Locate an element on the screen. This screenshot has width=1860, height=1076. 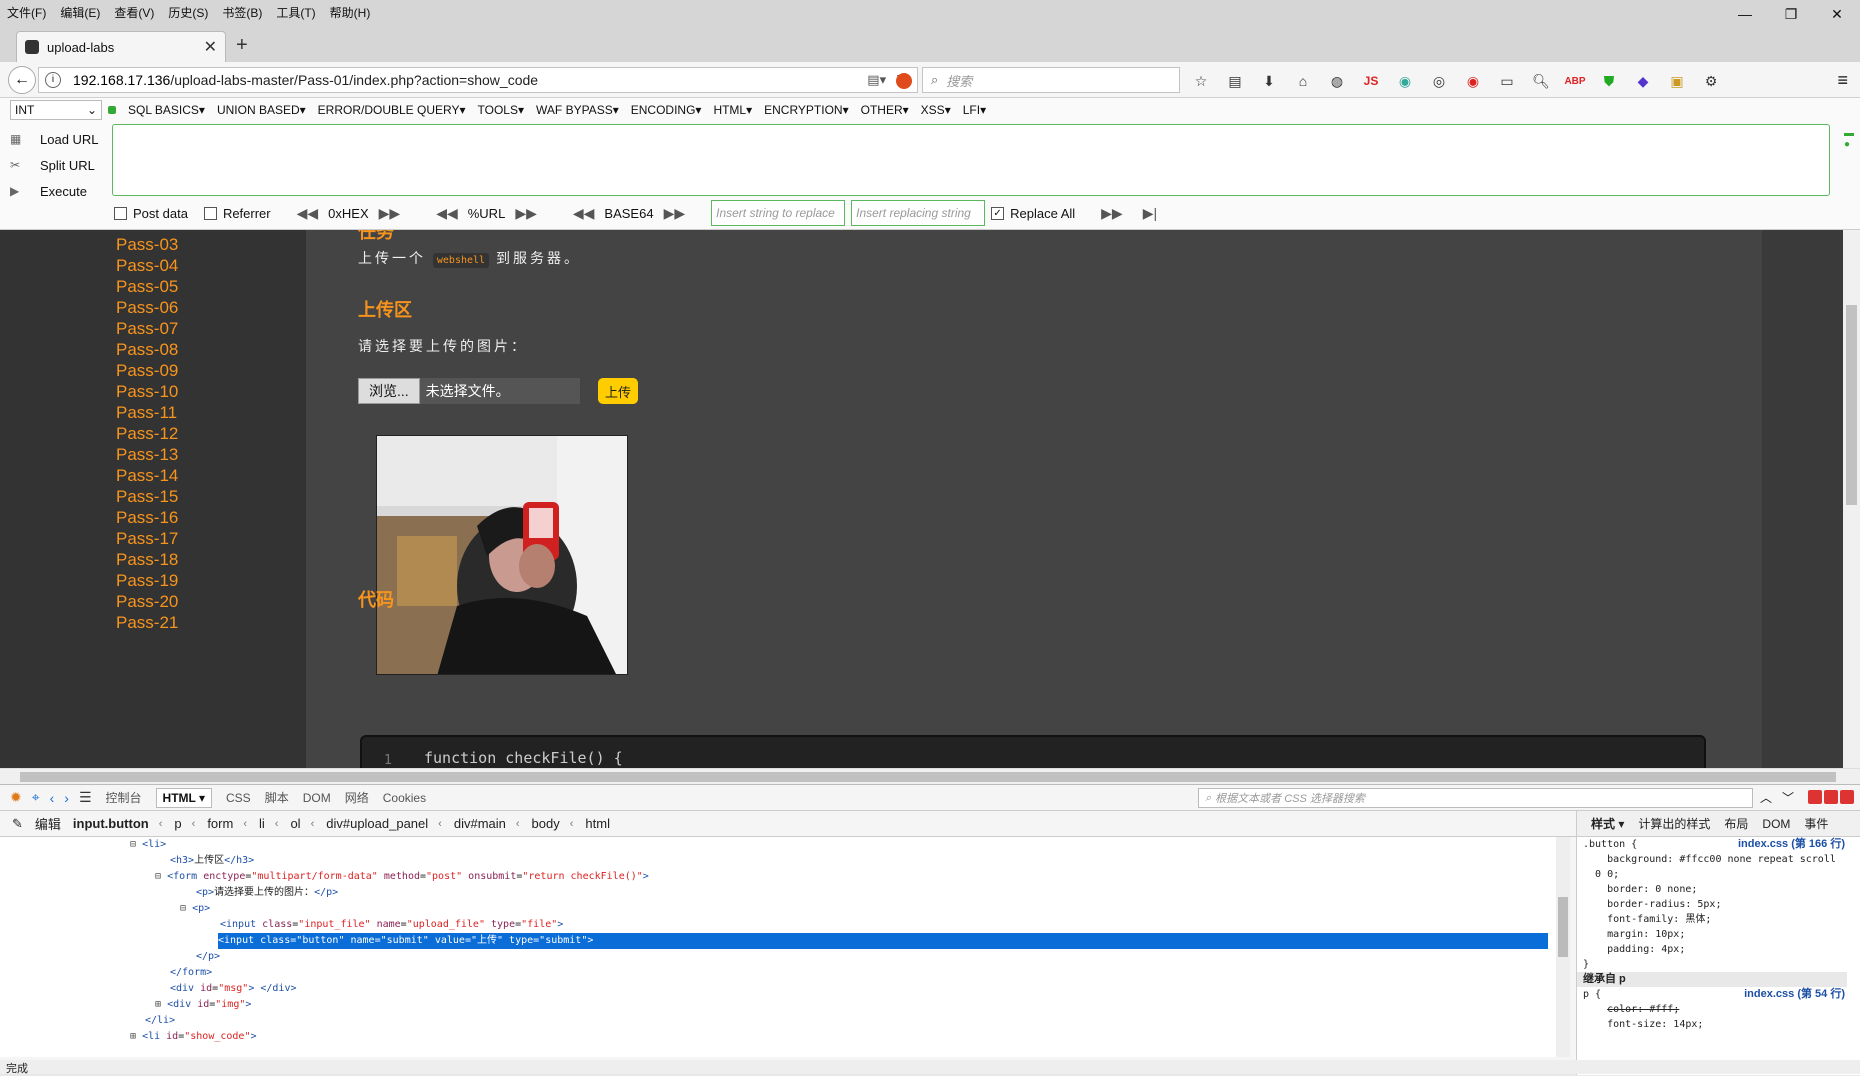
html-tree-scrollbar is located at coordinates (1563, 947).